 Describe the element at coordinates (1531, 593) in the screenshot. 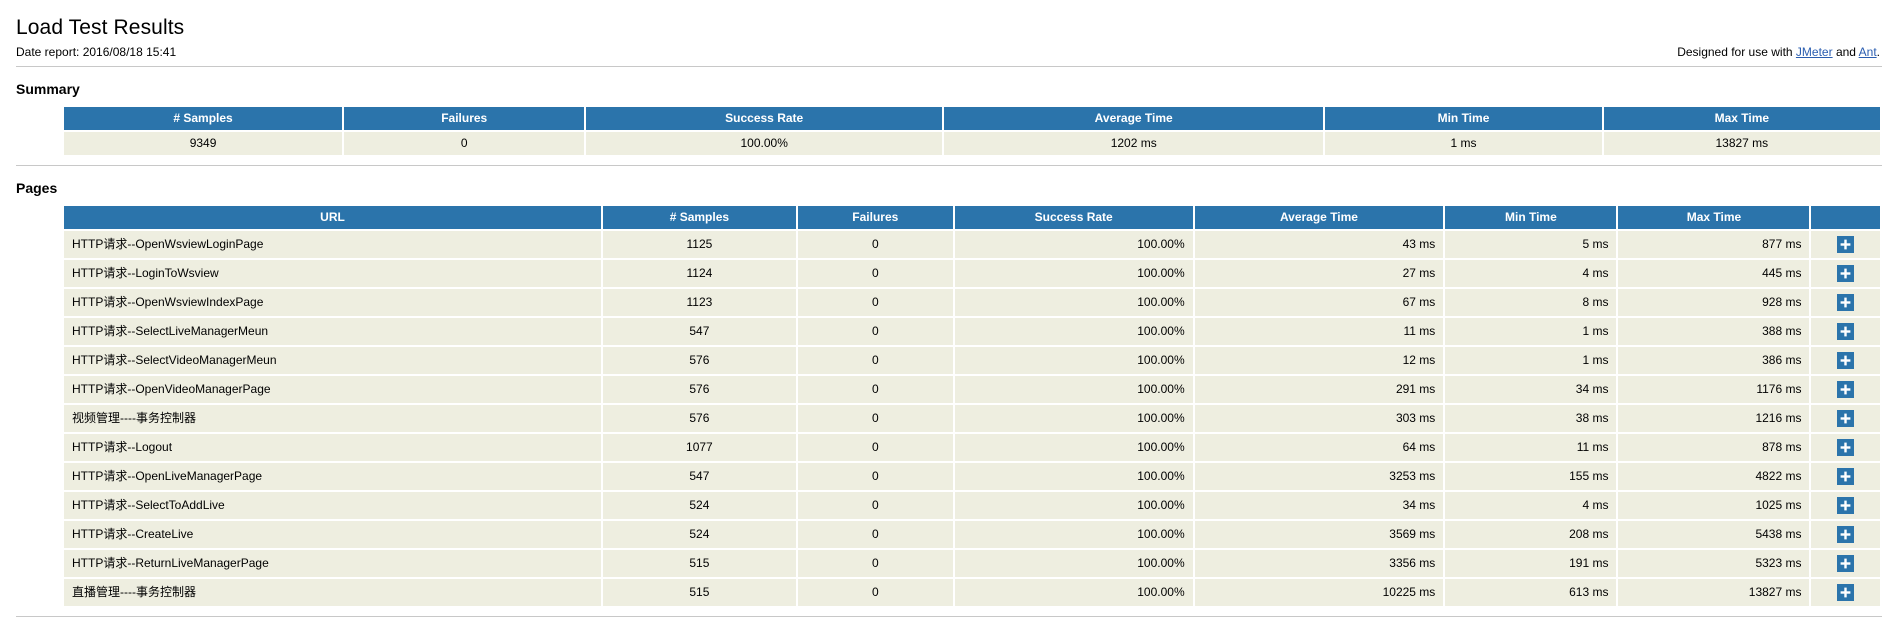

I see `pages-cell-min-time: 613 ms` at that location.